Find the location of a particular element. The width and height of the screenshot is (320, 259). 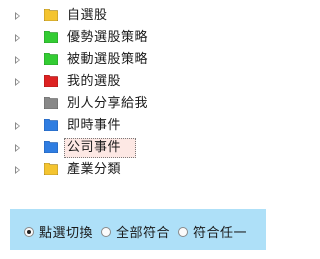

radio-label: 點選切換 is located at coordinates (66, 233).